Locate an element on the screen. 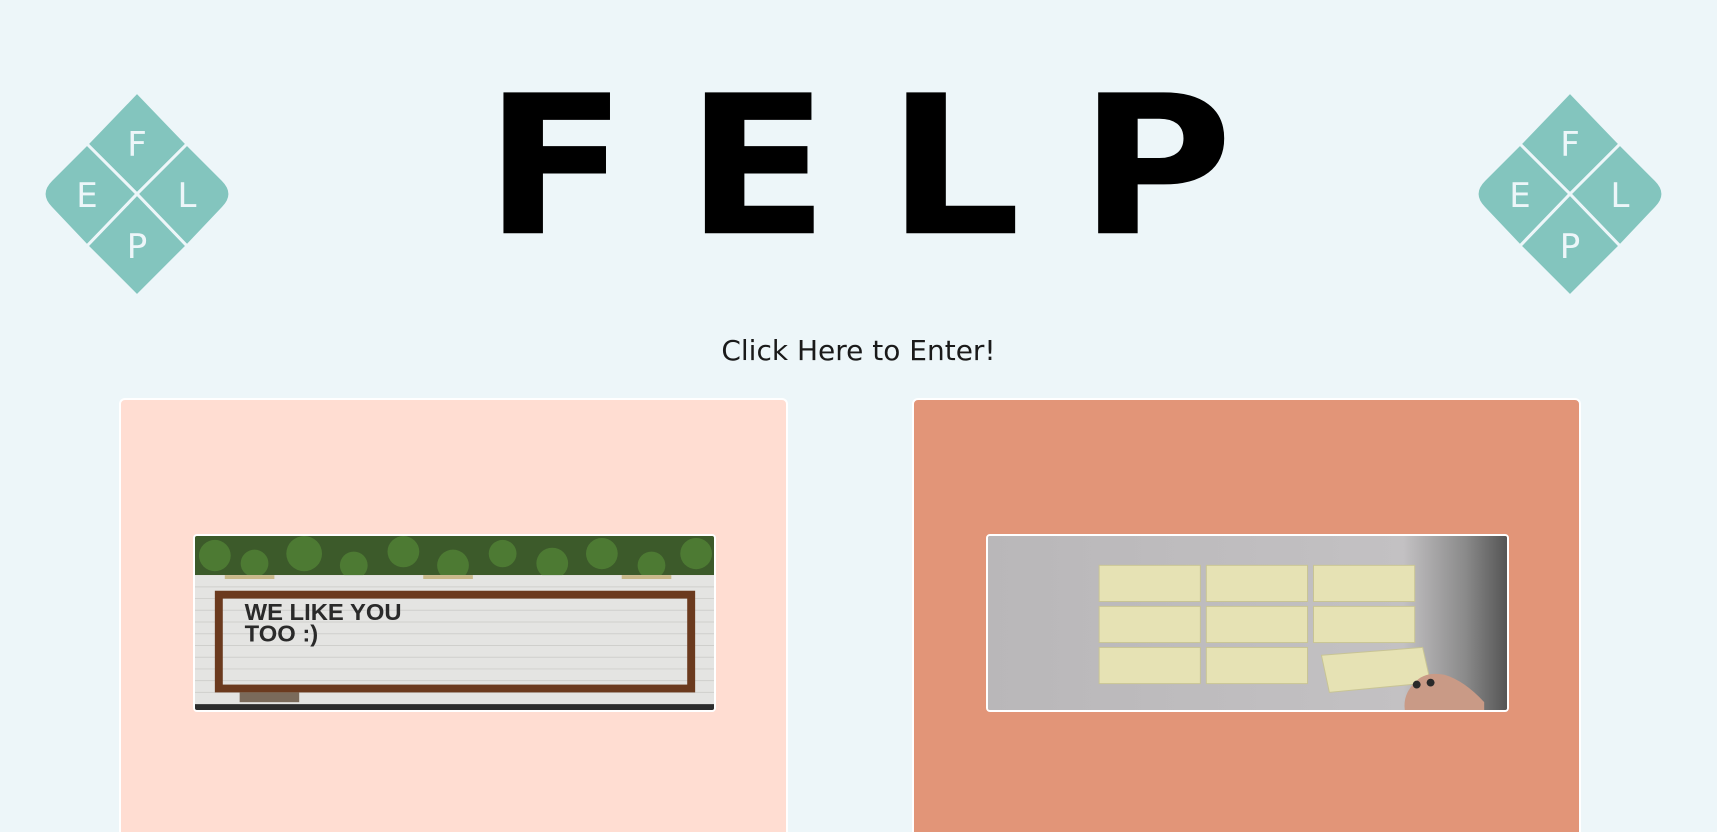 The width and height of the screenshot is (1717, 832). logo-letter-e: E is located at coordinates (1519, 196).